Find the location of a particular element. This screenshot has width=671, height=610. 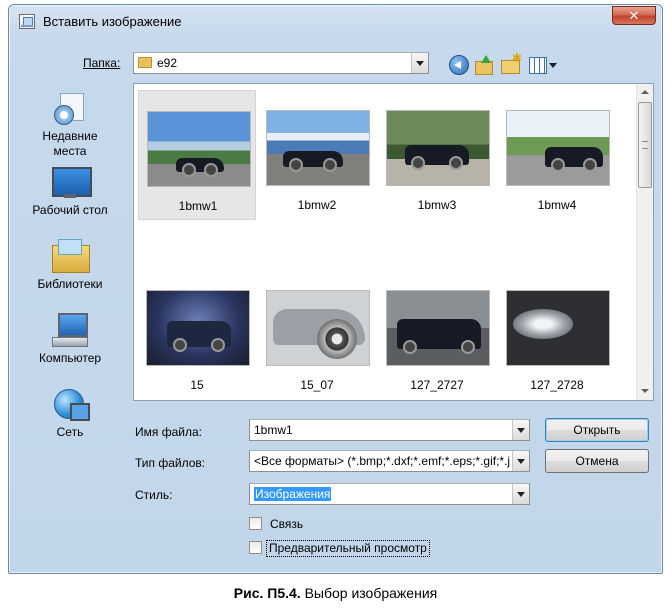

link-checkbox is located at coordinates (255, 523).